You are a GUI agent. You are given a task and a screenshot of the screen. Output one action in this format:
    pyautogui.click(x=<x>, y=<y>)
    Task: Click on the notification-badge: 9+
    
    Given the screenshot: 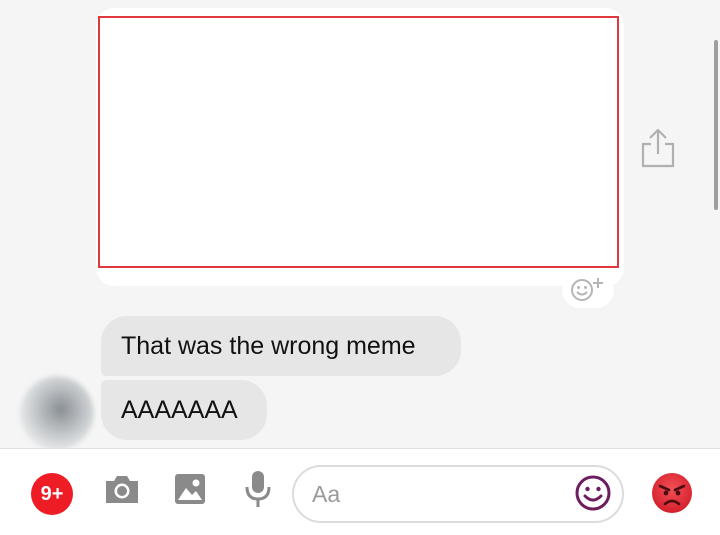 What is the action you would take?
    pyautogui.click(x=52, y=494)
    